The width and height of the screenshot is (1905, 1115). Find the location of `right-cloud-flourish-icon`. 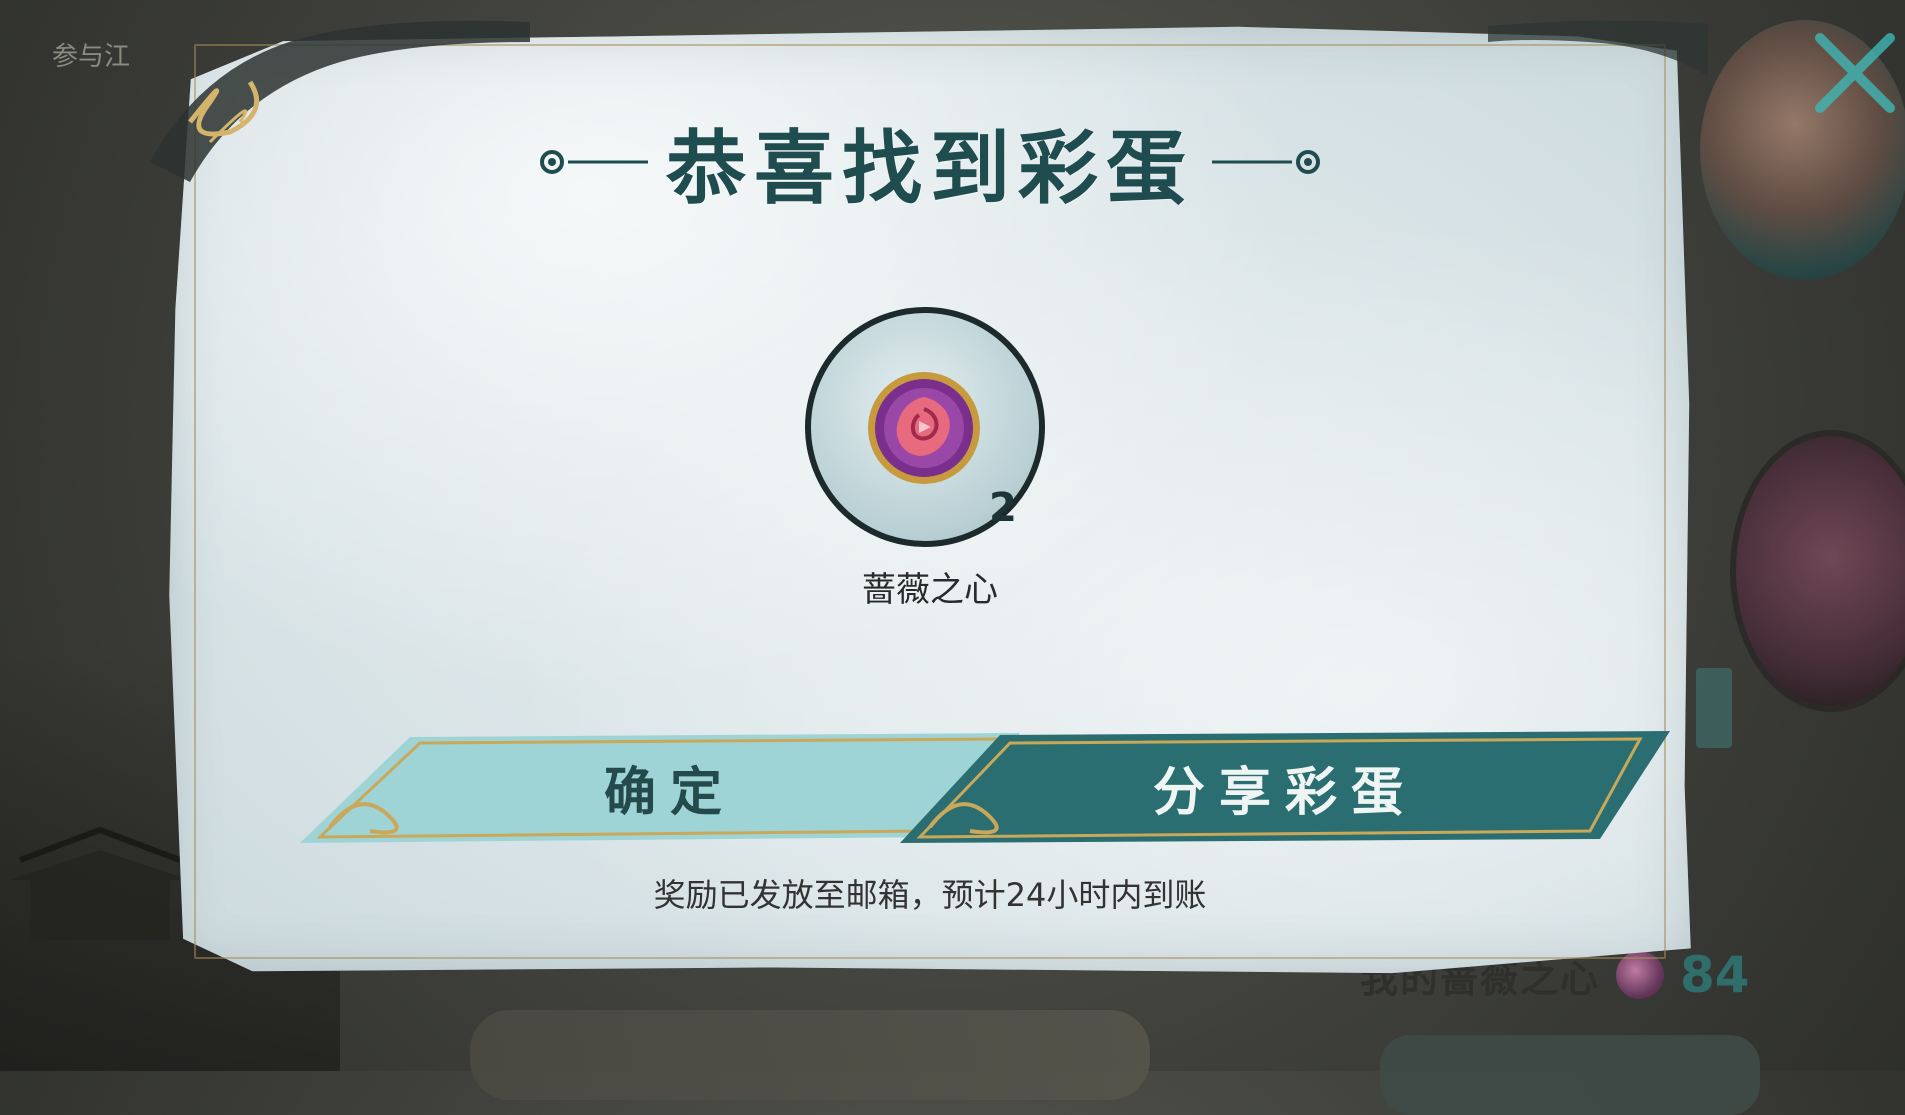

right-cloud-flourish-icon is located at coordinates (1266, 162).